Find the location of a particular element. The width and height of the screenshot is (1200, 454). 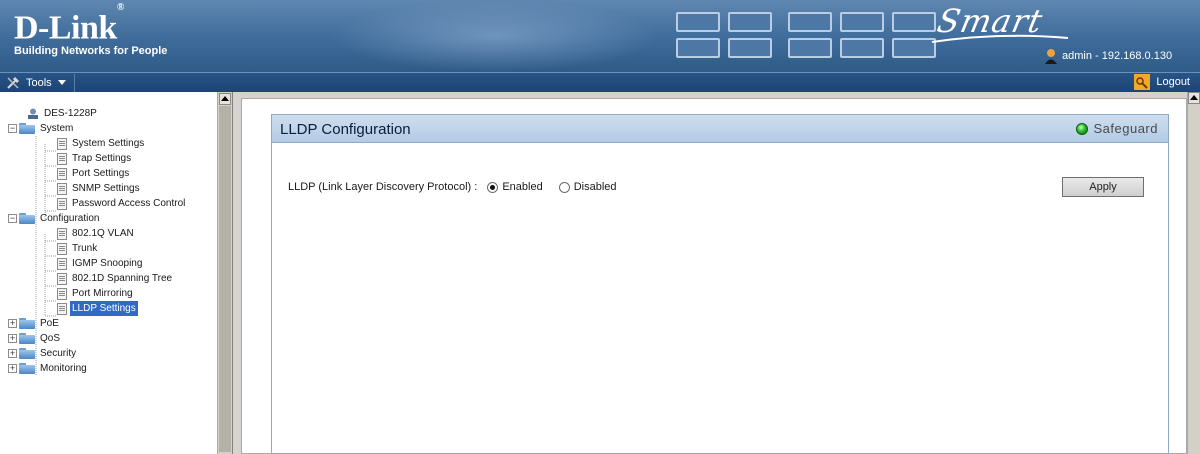

tree-folder-qos: + QoS is located at coordinates (113, 338).